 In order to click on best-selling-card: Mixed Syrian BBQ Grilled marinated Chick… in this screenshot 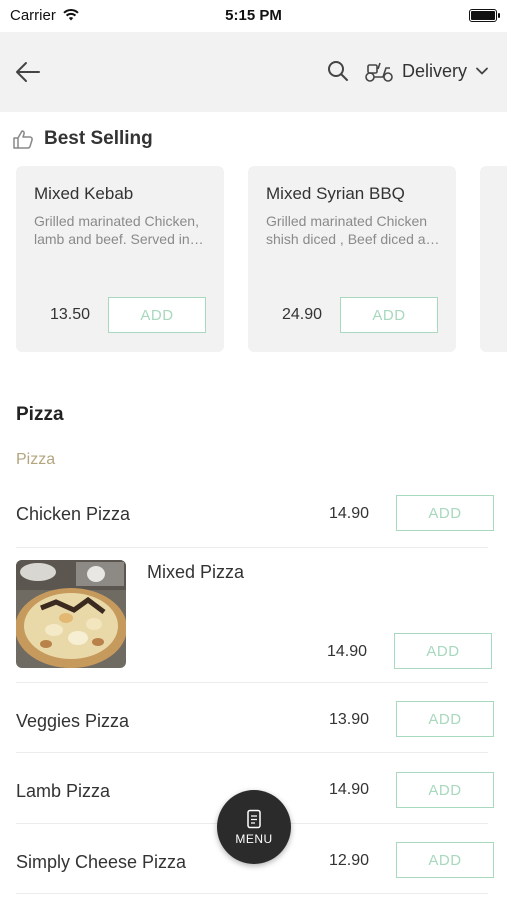, I will do `click(352, 259)`.